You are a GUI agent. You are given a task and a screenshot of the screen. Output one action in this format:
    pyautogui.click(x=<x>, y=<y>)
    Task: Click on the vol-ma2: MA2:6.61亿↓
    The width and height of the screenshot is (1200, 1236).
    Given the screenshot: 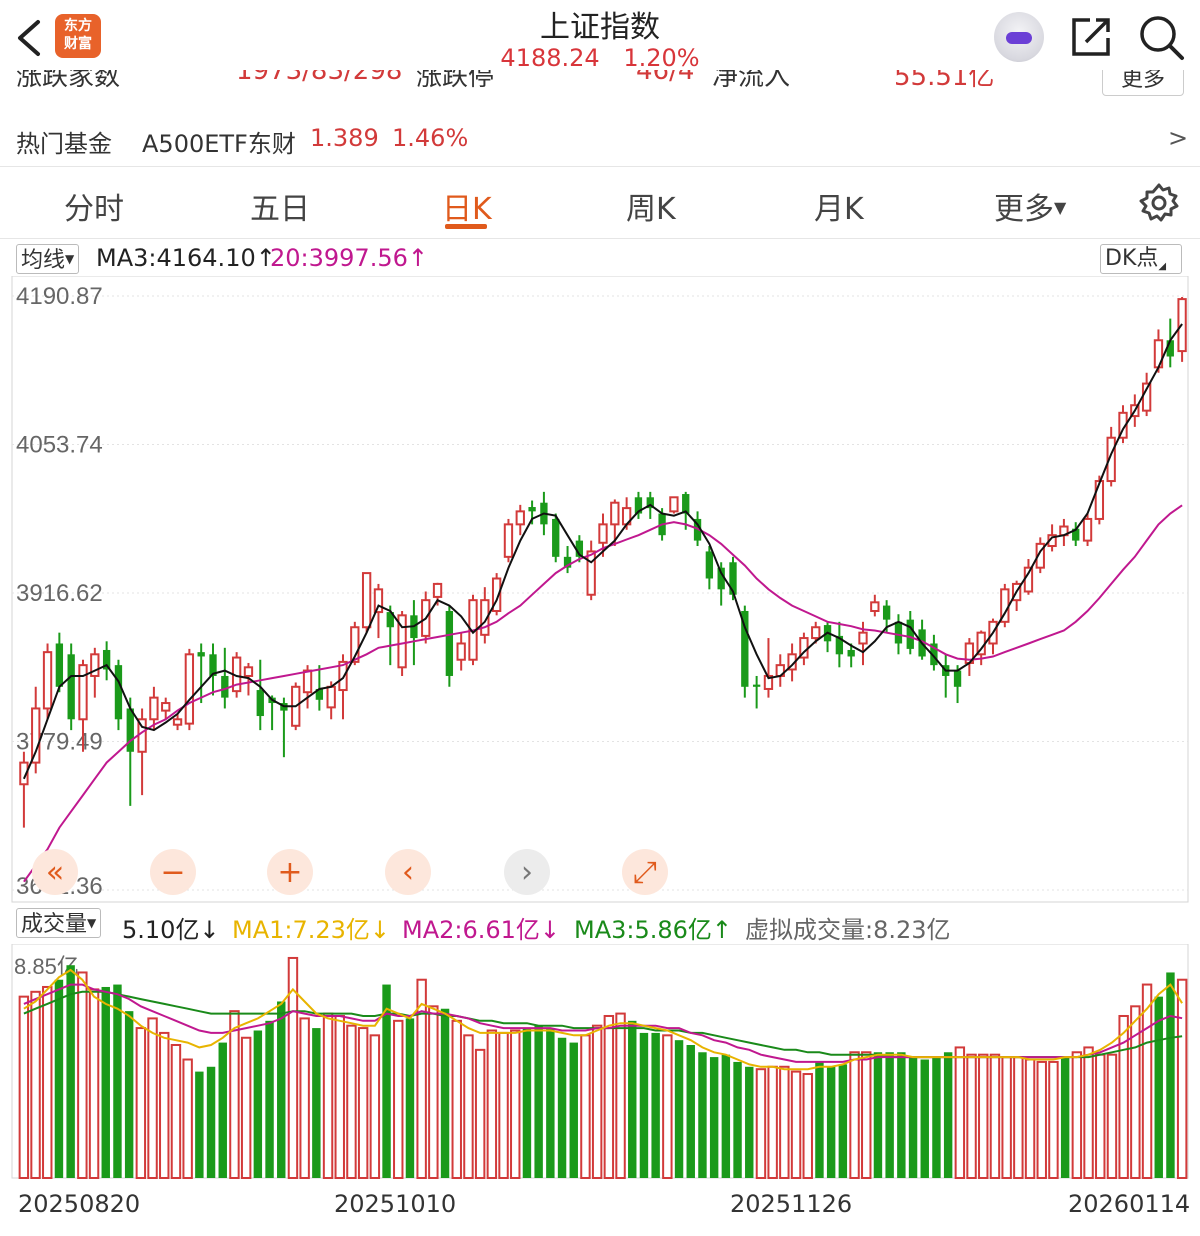 What is the action you would take?
    pyautogui.click(x=481, y=930)
    